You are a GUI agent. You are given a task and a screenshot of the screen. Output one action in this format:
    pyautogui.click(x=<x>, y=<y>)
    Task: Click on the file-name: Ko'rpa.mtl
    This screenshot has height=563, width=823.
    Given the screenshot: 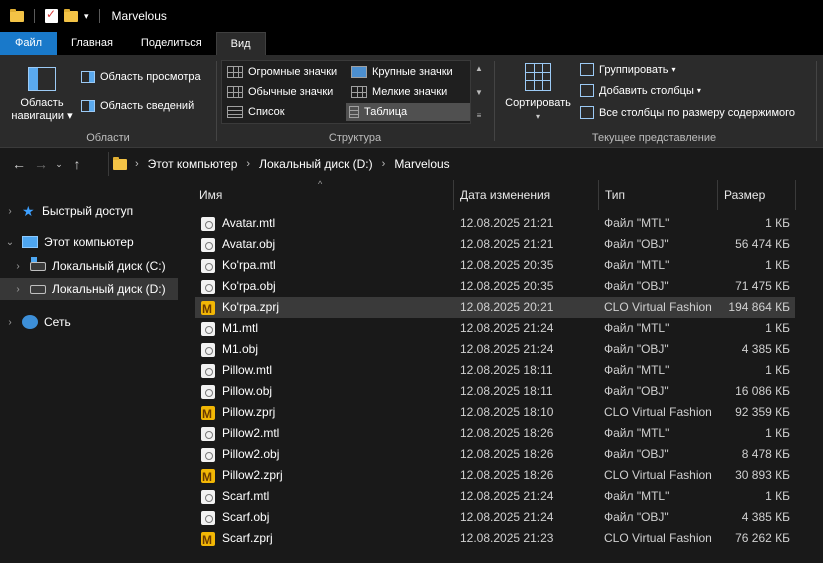 What is the action you would take?
    pyautogui.click(x=249, y=265)
    